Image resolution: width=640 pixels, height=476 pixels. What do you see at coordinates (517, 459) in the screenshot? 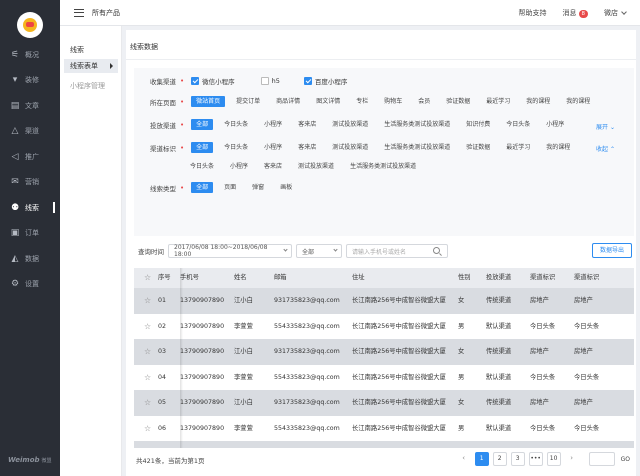
I see `page-number-button: 3` at bounding box center [517, 459].